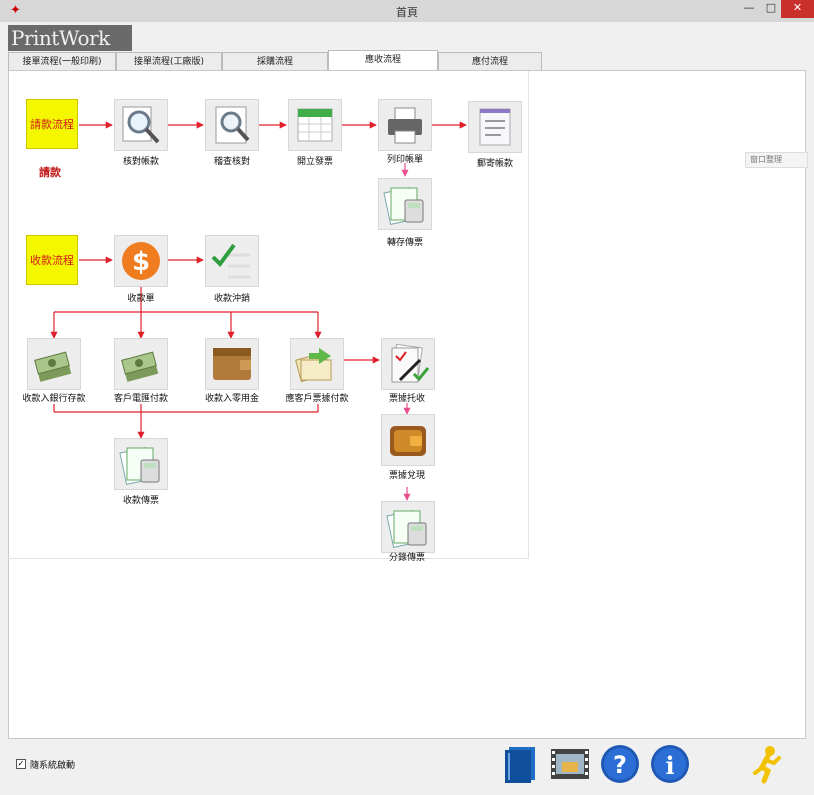  What do you see at coordinates (797, 9) in the screenshot?
I see `close-button: ✕` at bounding box center [797, 9].